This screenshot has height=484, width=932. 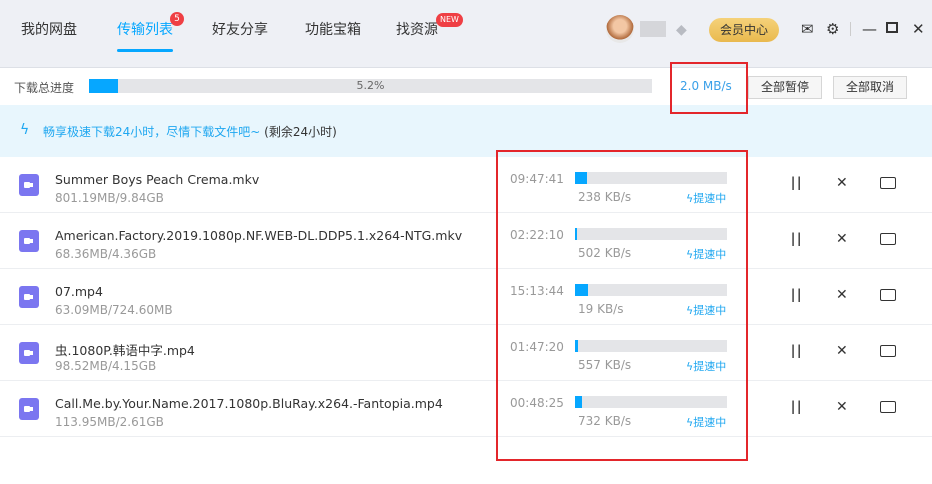 I want to click on file-name: 07.mp4, so click(x=79, y=291).